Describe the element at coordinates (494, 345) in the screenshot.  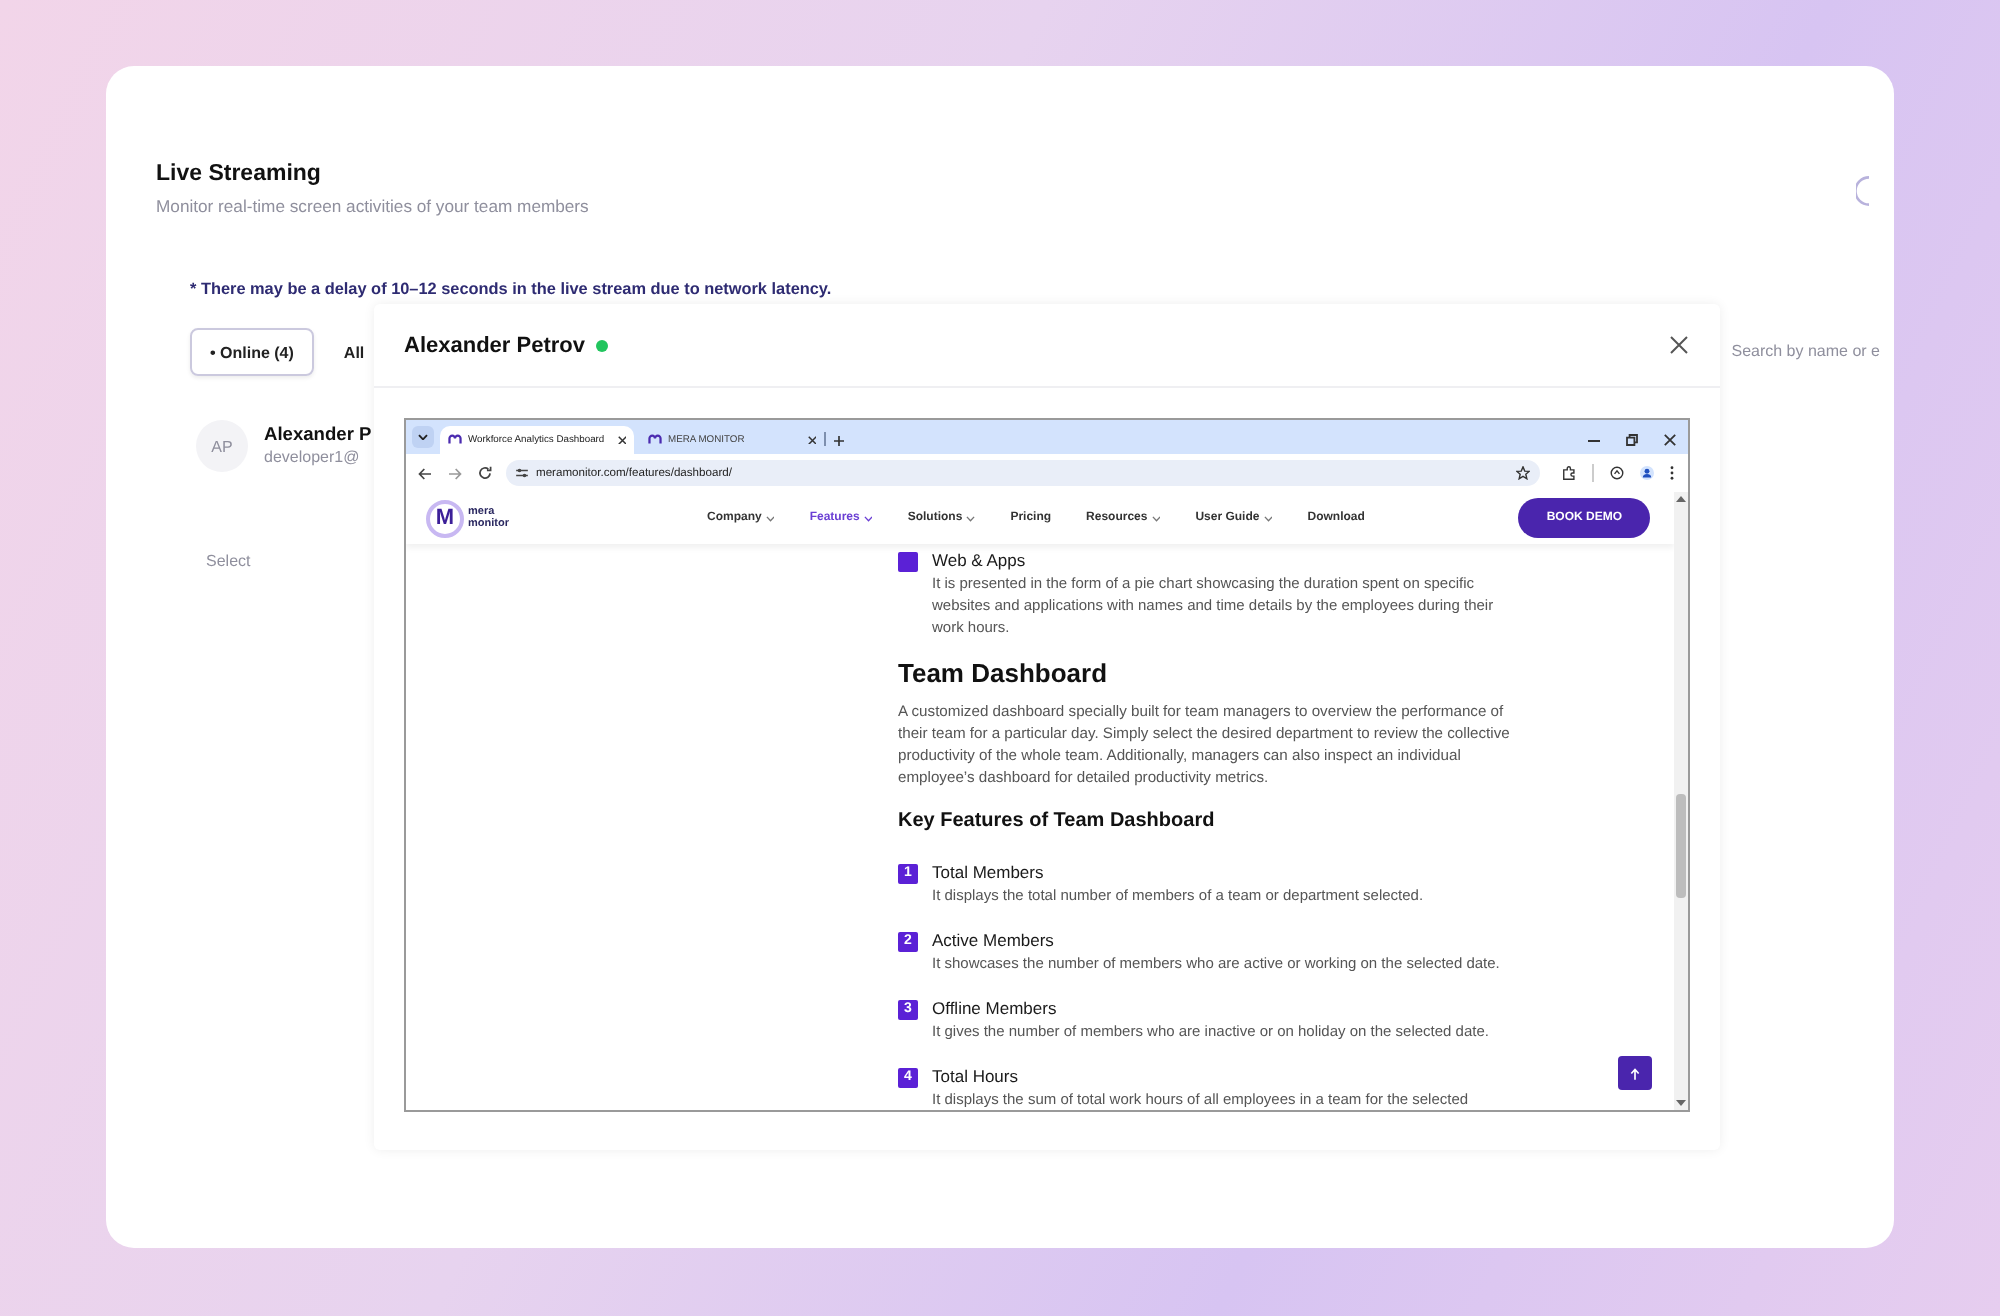
I see `modal-title: Alexander Petrov` at that location.